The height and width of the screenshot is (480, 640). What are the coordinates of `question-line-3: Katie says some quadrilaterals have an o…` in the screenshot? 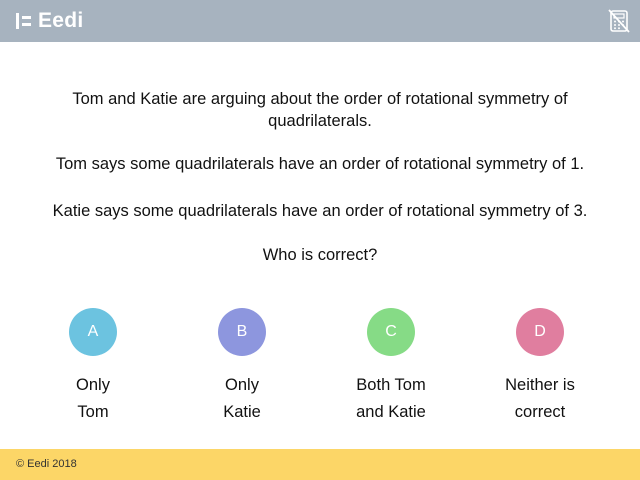 It's located at (320, 211).